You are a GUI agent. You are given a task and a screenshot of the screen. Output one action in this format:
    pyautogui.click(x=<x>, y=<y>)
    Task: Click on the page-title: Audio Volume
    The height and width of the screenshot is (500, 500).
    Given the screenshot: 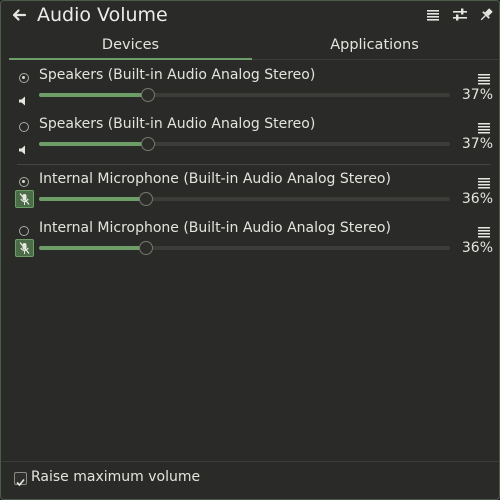 What is the action you would take?
    pyautogui.click(x=102, y=15)
    